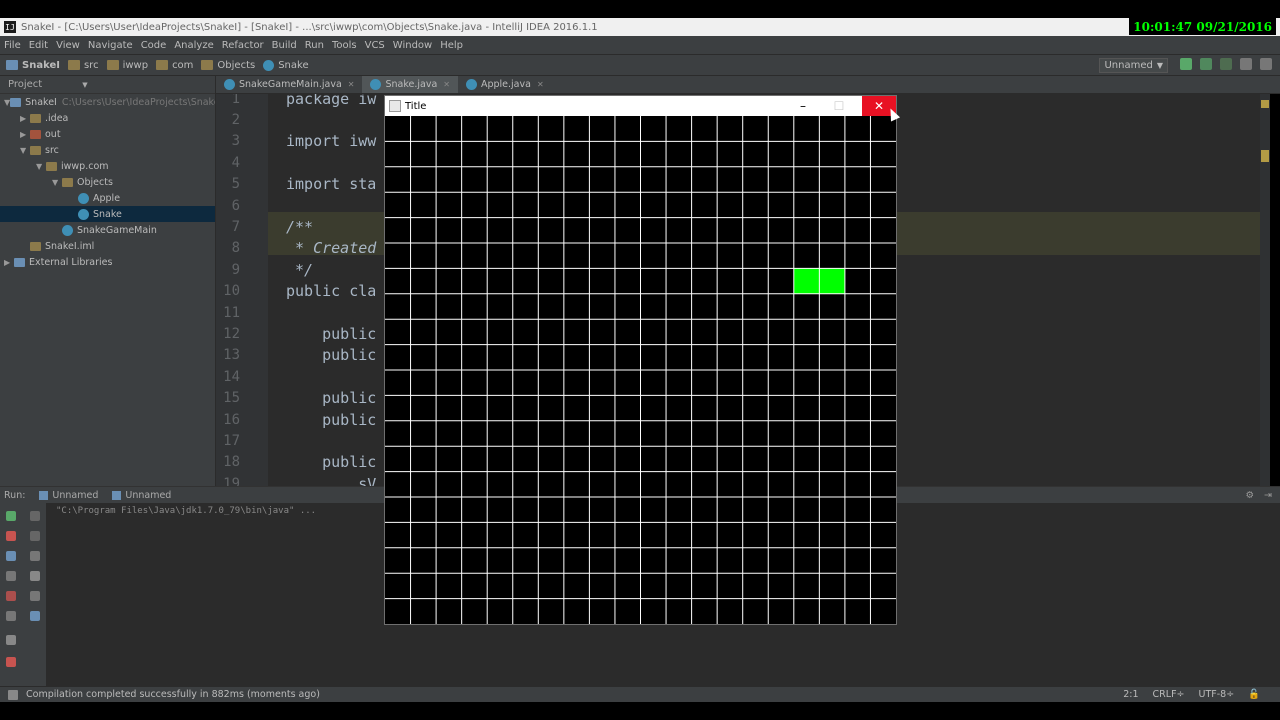 This screenshot has height=720, width=1280. What do you see at coordinates (314, 45) in the screenshot?
I see `menu-run: Run` at bounding box center [314, 45].